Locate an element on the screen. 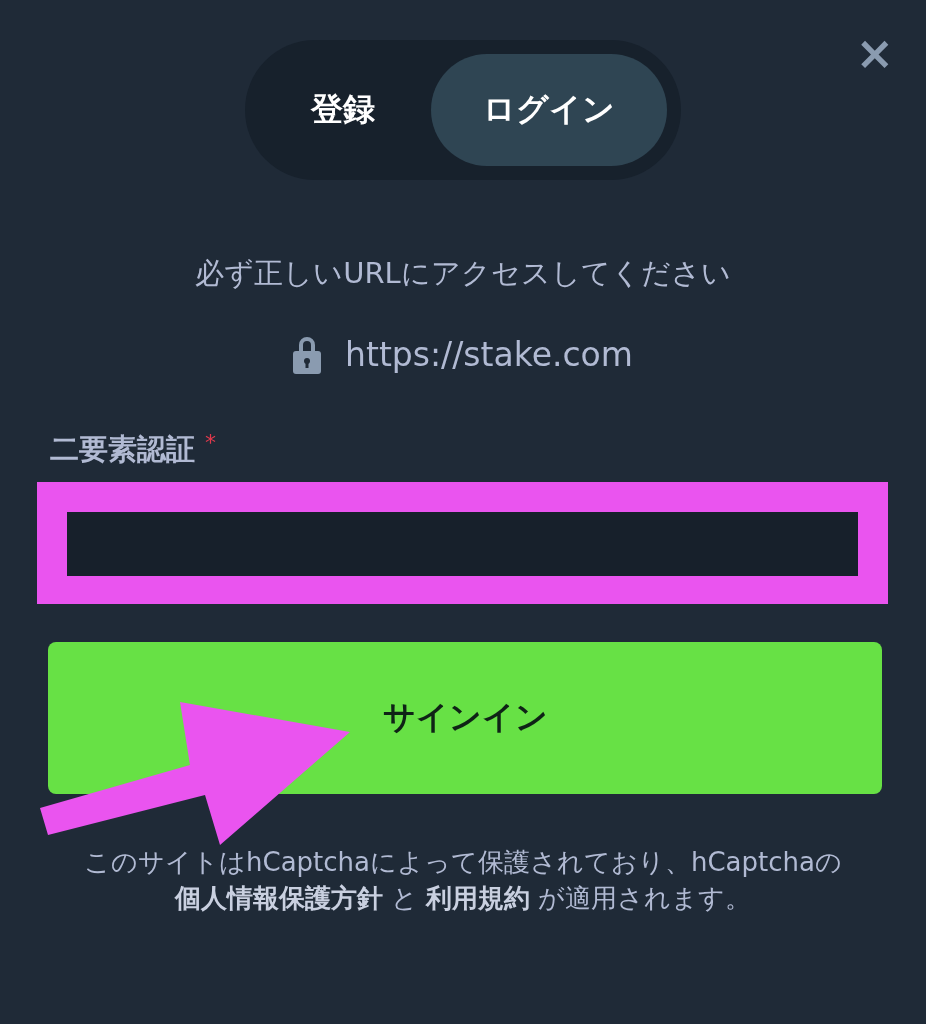 The height and width of the screenshot is (1024, 926). lock-icon is located at coordinates (307, 354).